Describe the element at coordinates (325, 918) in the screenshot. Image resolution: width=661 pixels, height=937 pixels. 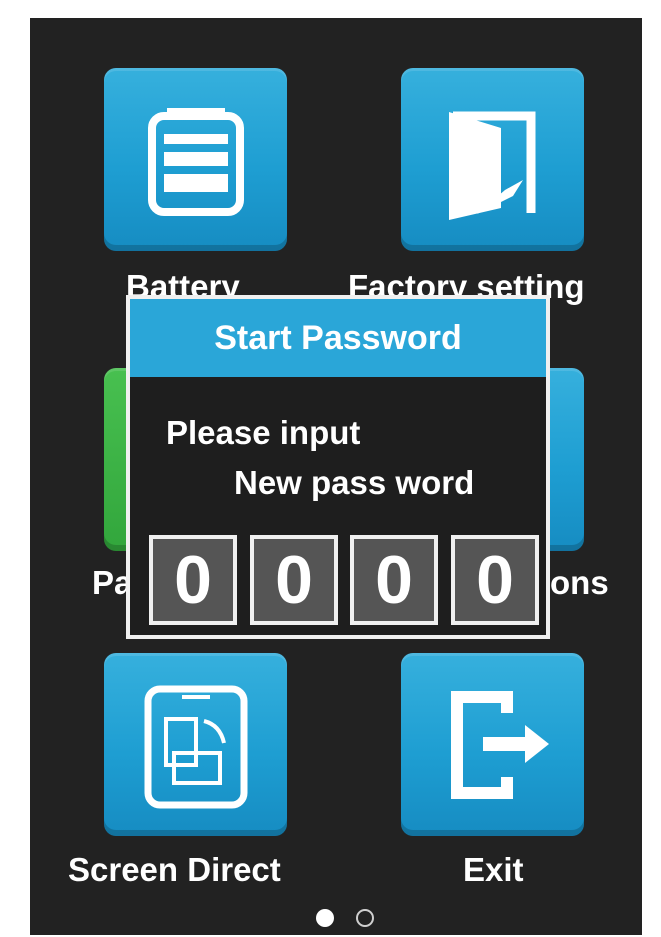
I see `page-dot-active` at that location.